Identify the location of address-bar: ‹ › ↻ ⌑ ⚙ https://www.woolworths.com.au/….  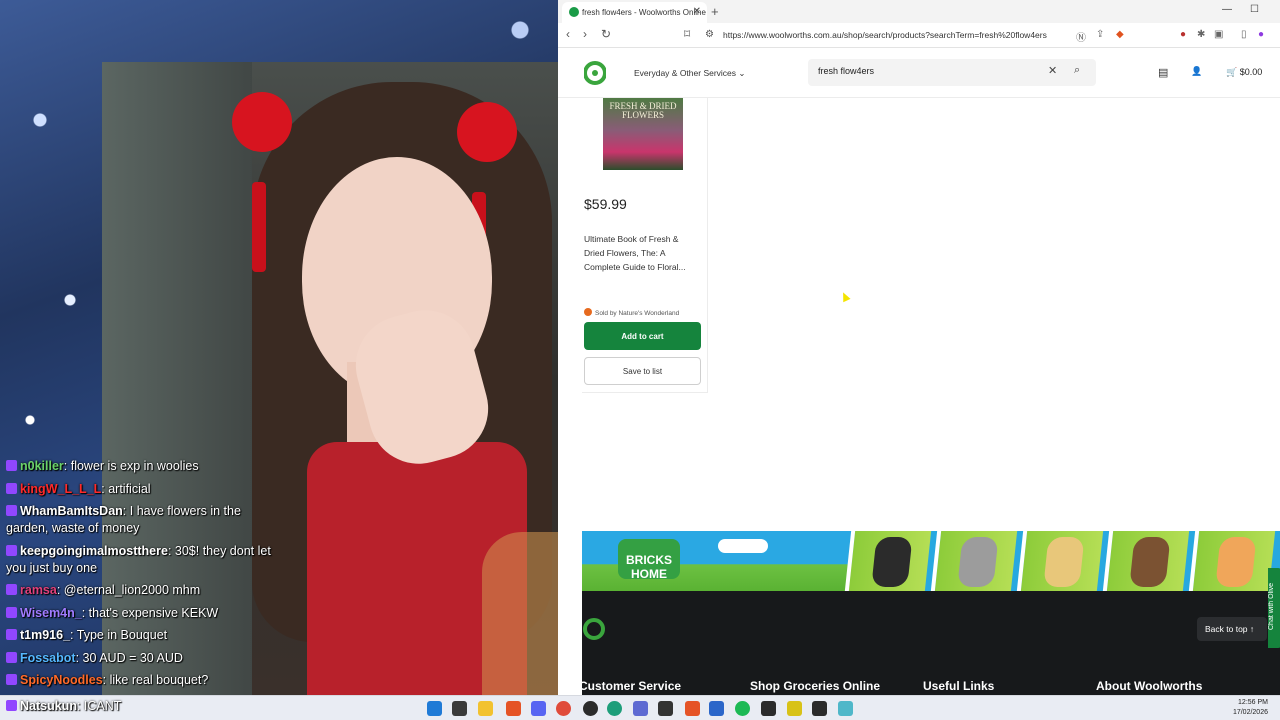
(919, 35).